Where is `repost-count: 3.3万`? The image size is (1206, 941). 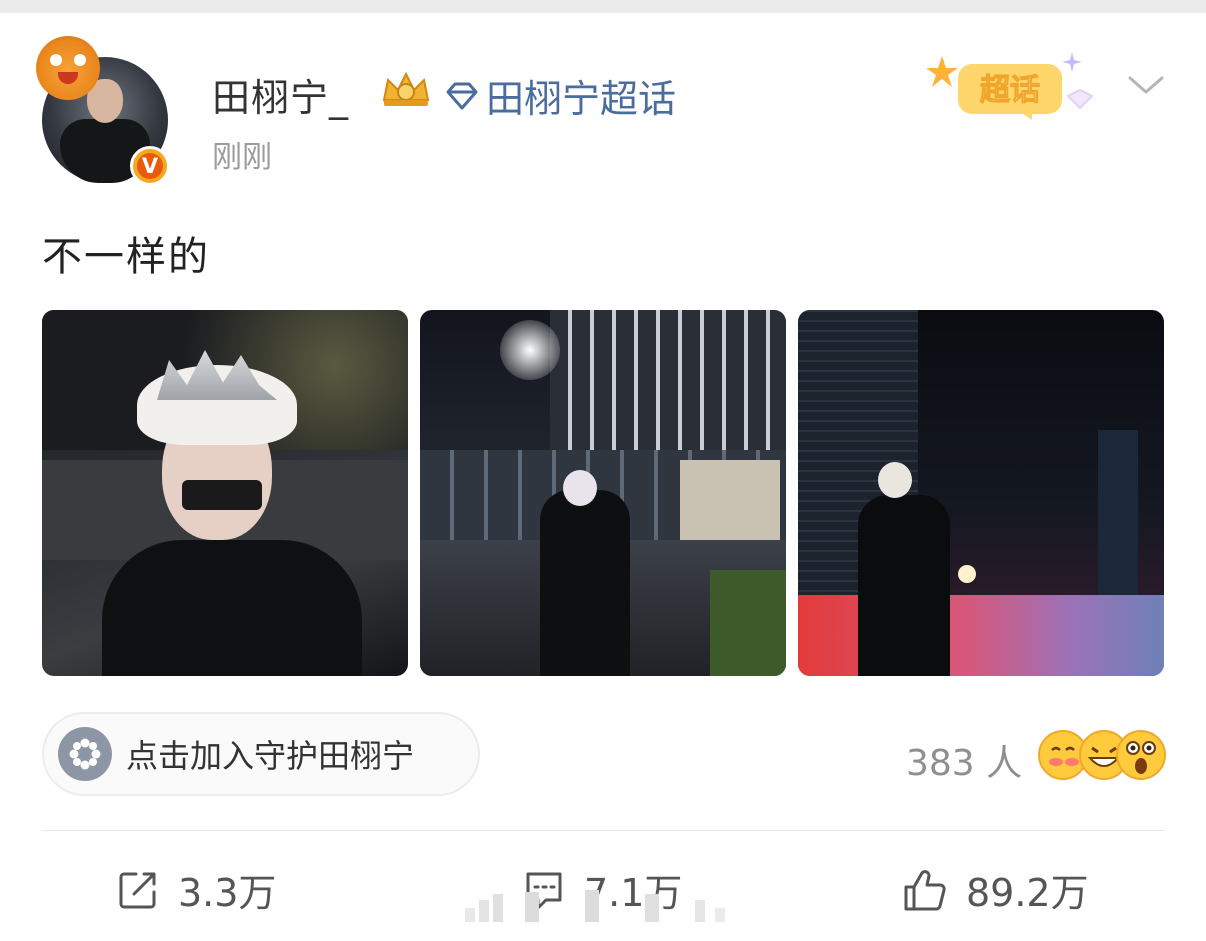 repost-count: 3.3万 is located at coordinates (227, 893).